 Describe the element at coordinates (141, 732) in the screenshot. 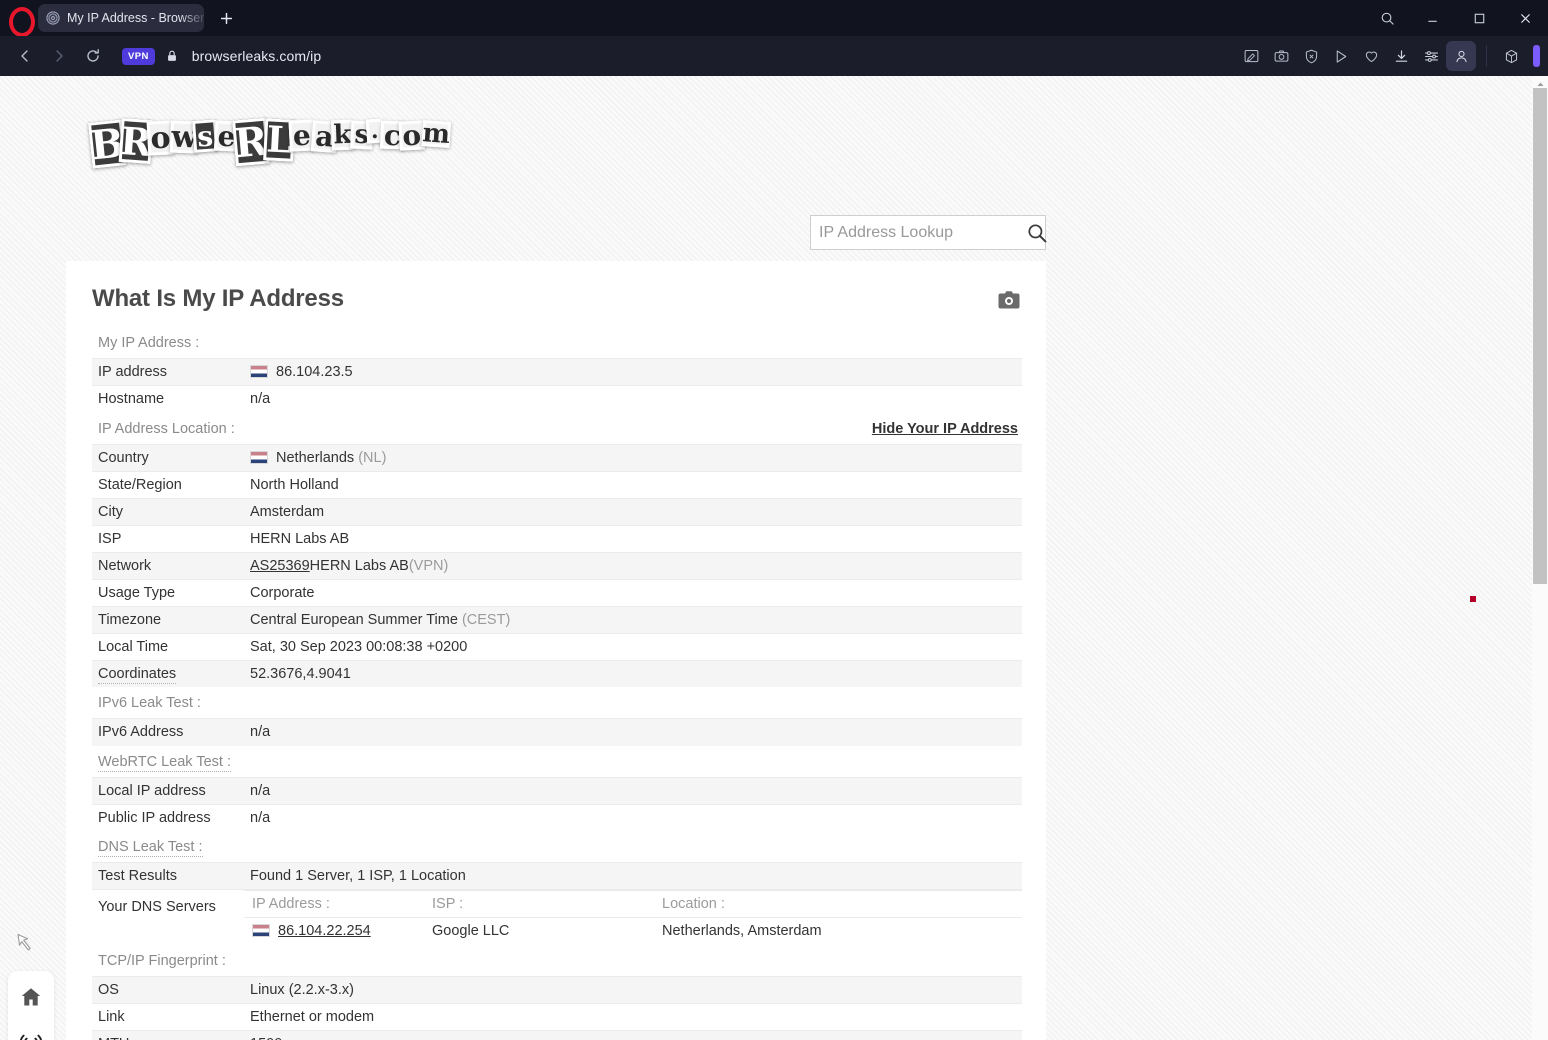

I see `row-key-label: IPv6 Address` at that location.